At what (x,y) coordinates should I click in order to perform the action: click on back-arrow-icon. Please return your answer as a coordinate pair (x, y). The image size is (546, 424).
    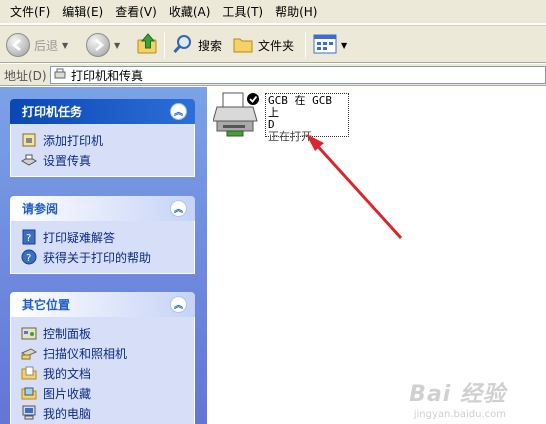
    Looking at the image, I should click on (18, 45).